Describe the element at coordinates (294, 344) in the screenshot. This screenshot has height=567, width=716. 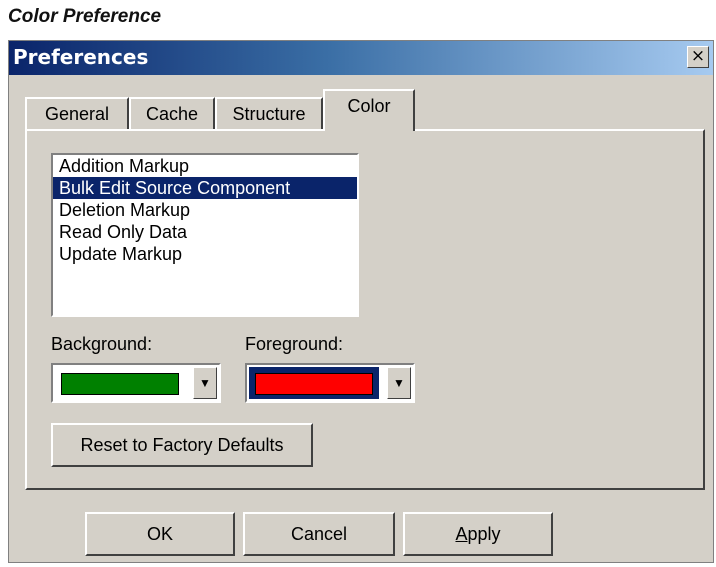
I see `foreground-label: Foreground:` at that location.